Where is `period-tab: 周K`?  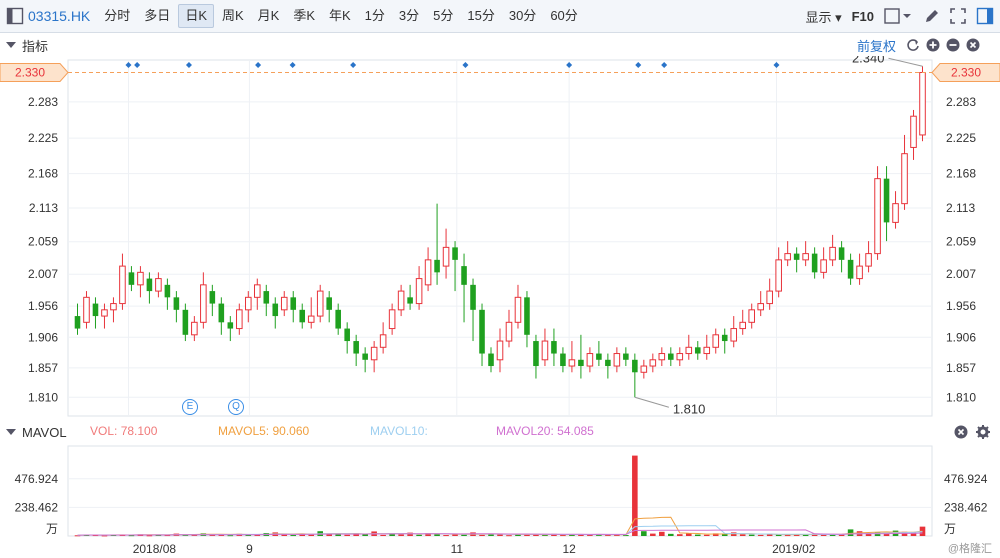 period-tab: 周K is located at coordinates (233, 16).